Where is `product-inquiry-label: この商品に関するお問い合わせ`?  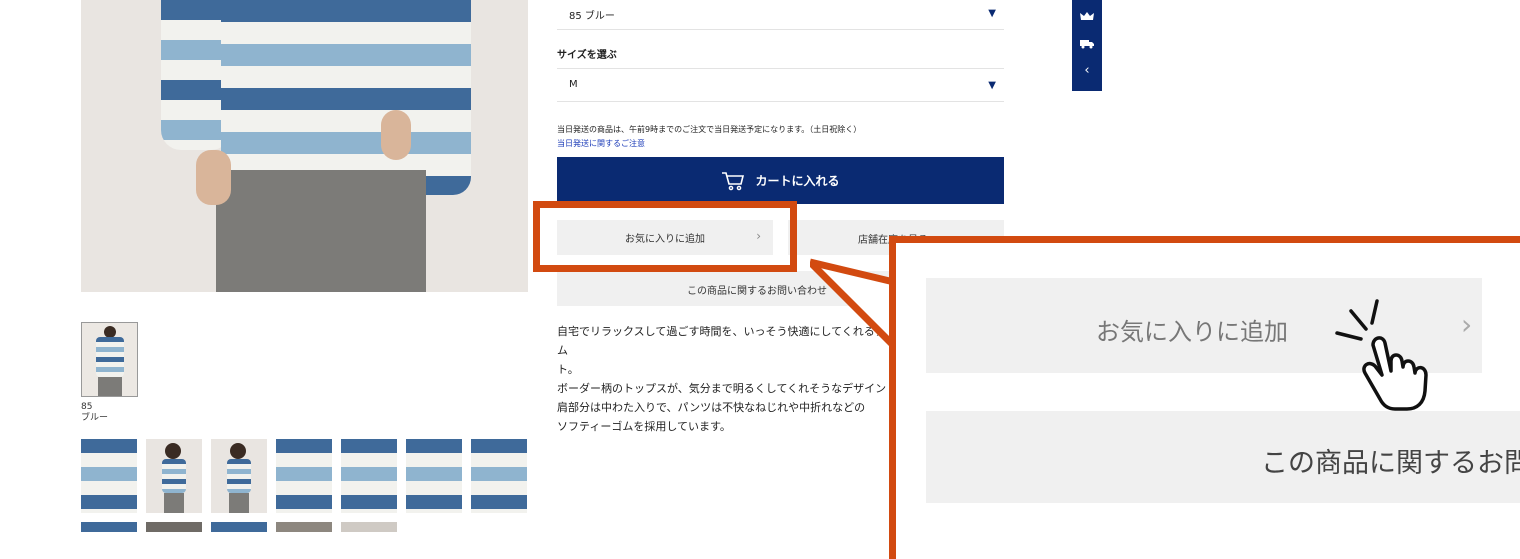 product-inquiry-label: この商品に関するお問い合わせ is located at coordinates (757, 291).